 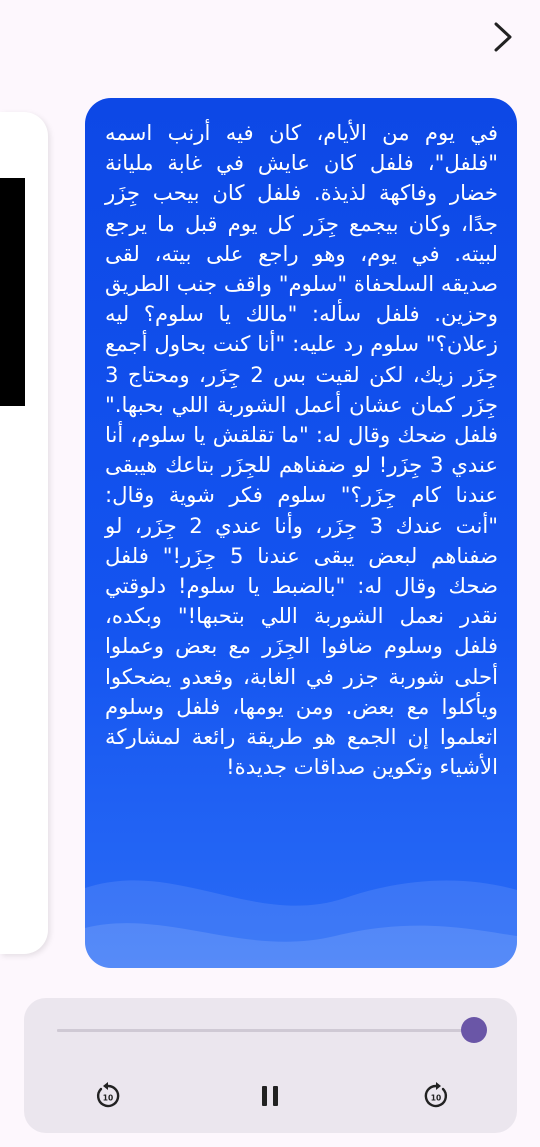 I want to click on forward-label: 10, so click(x=436, y=1098).